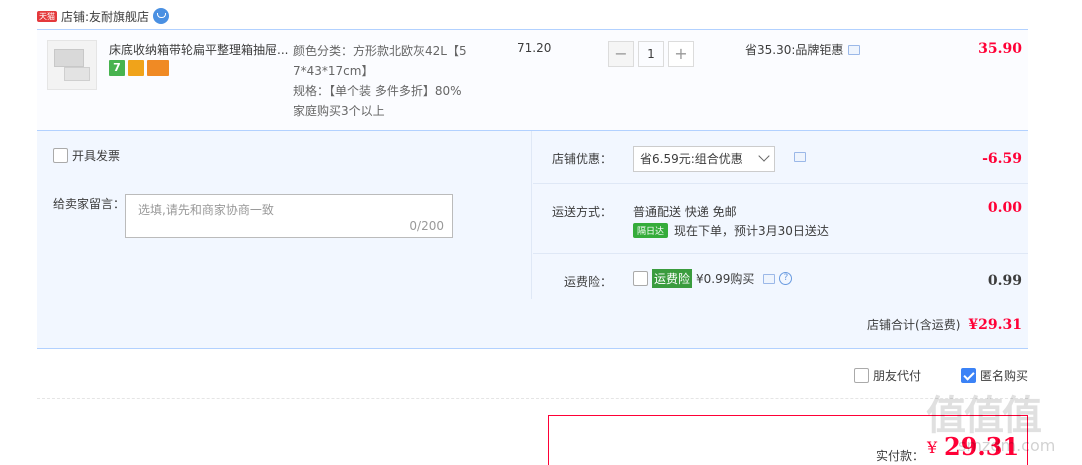 The width and height of the screenshot is (1082, 465). I want to click on store-discount-select: 省6.59元:组合优惠, so click(704, 159).